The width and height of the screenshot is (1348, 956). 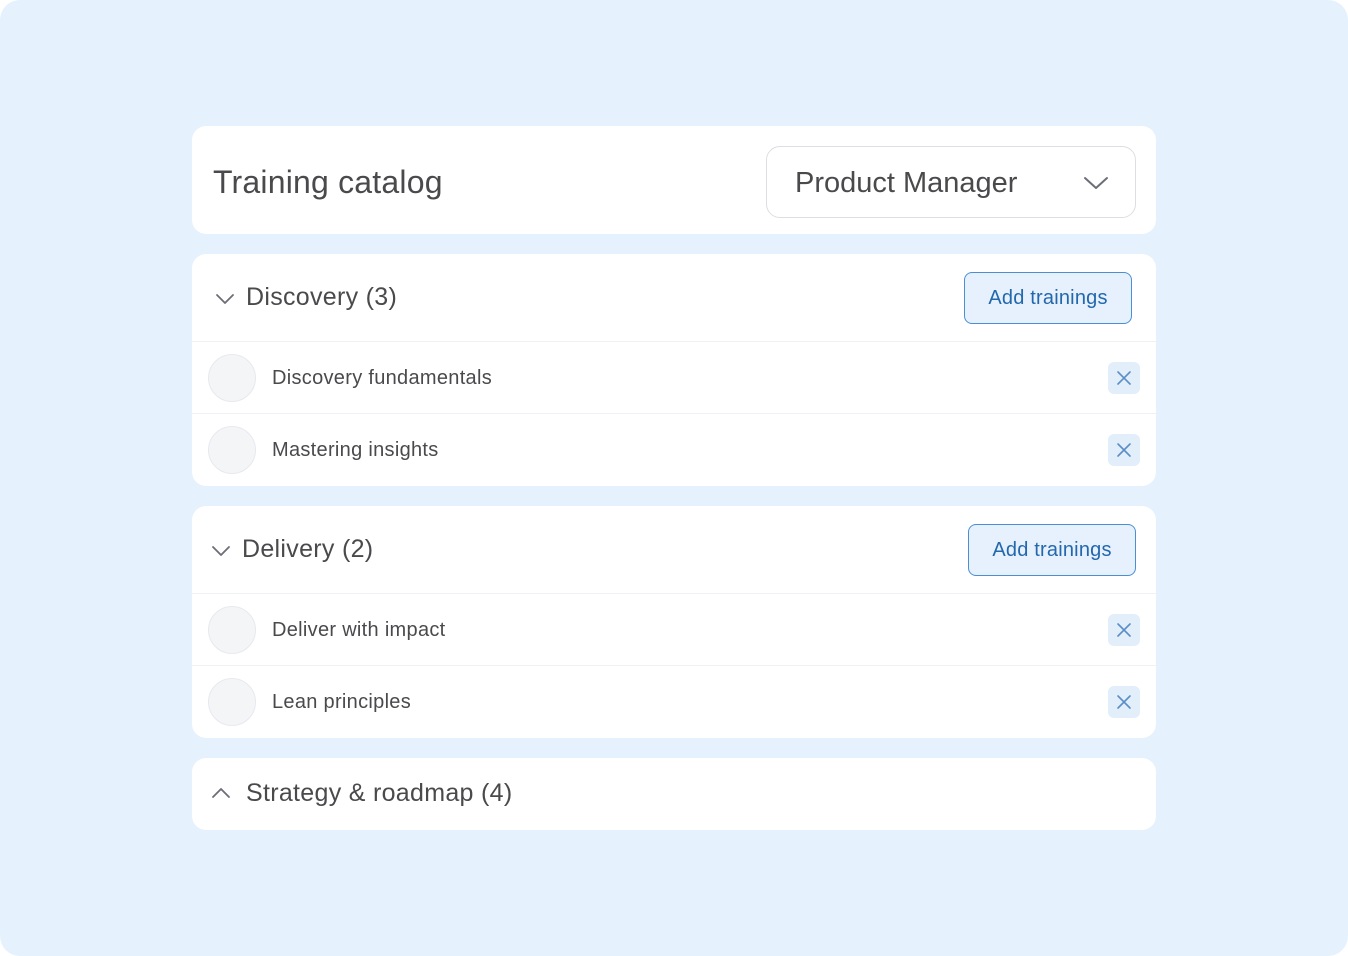 What do you see at coordinates (359, 630) in the screenshot?
I see `training-title: Deliver with impact` at bounding box center [359, 630].